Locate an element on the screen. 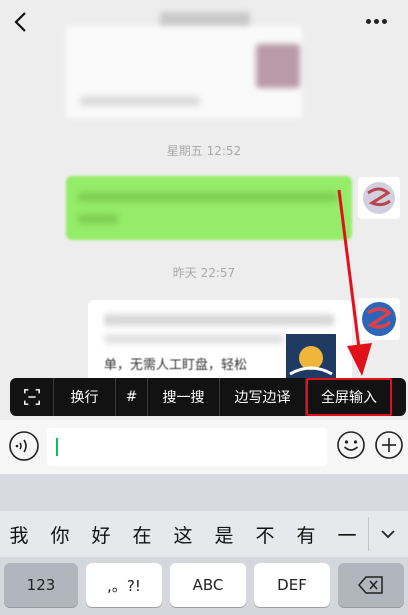 This screenshot has height=615, width=408. candidate-word: 你 is located at coordinates (60, 534).